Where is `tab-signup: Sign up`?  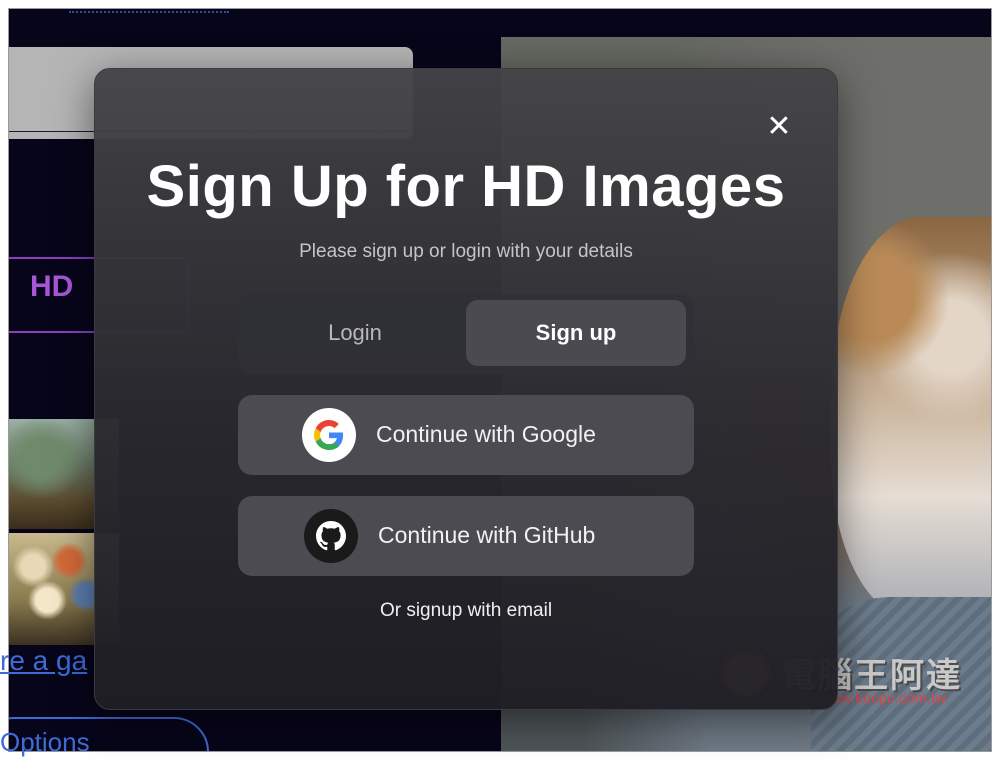
tab-signup: Sign up is located at coordinates (576, 333).